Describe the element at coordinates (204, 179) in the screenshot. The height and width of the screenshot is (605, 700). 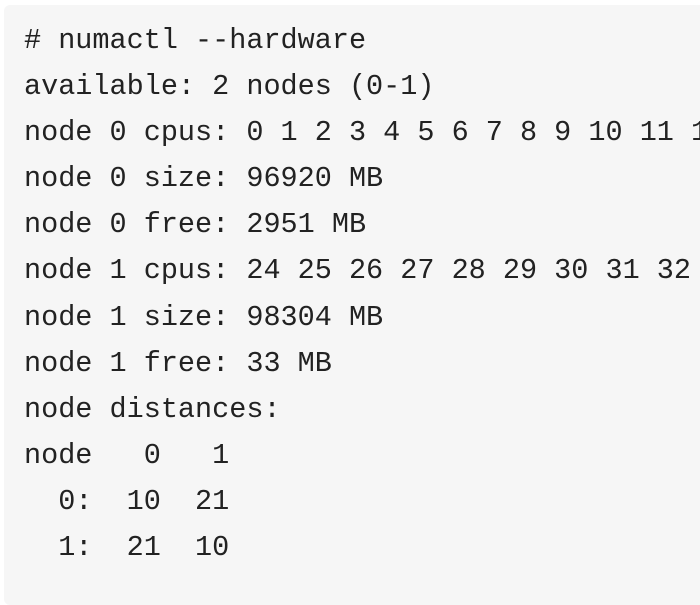
I see `code-line-node0-size: node 0 size: 96920 MB` at that location.